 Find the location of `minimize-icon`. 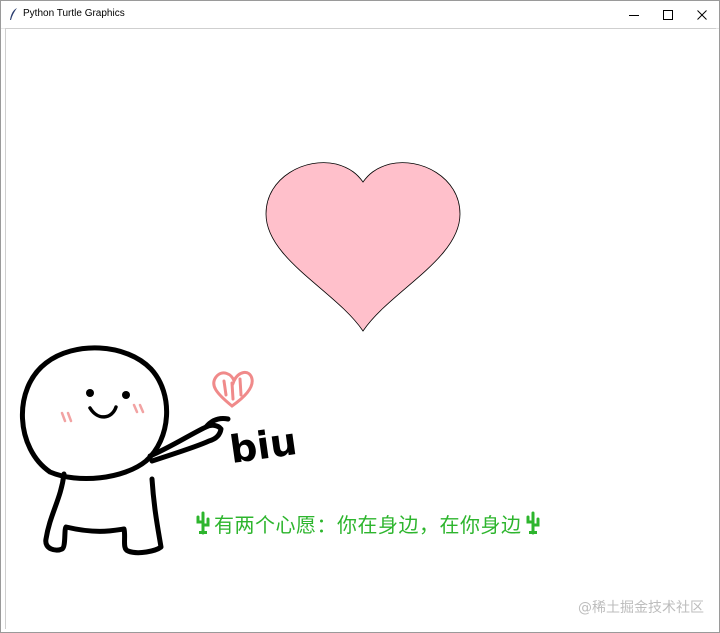

minimize-icon is located at coordinates (634, 15).